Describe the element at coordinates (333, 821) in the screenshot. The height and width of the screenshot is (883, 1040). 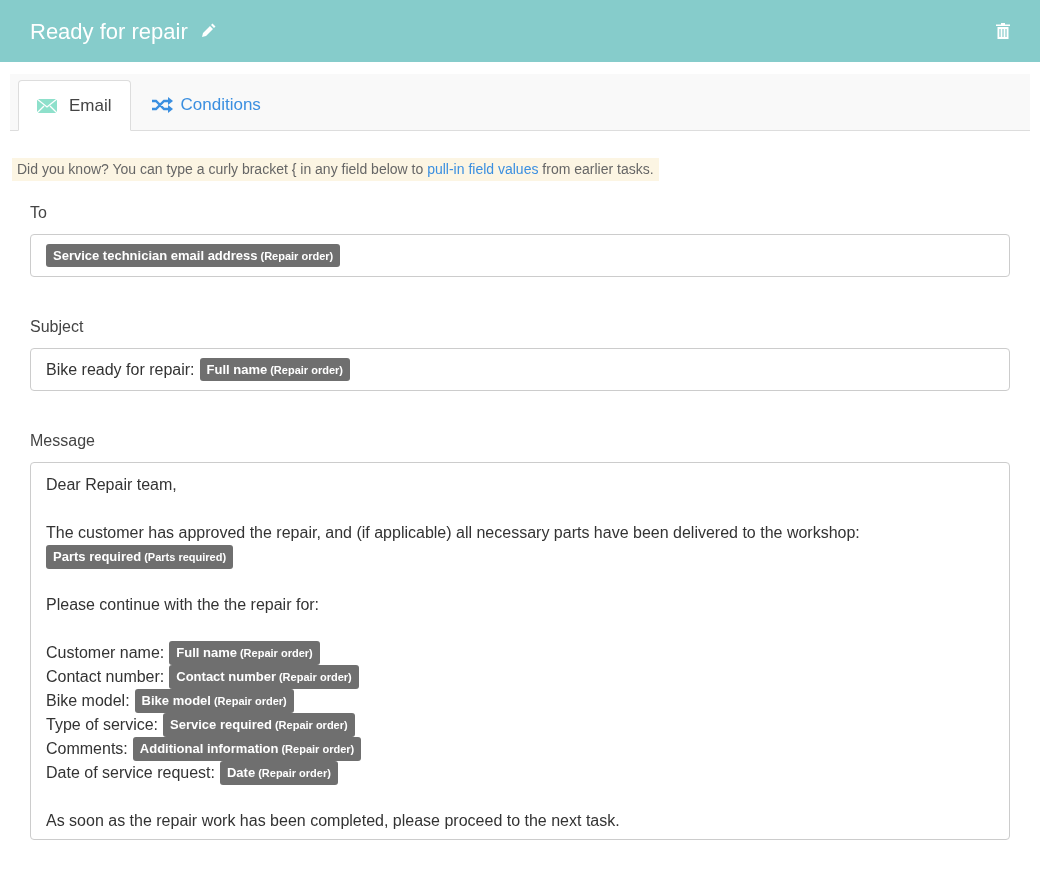
I see `message-text: As soon as the repair work has been completed, please proceed to the next task.` at that location.